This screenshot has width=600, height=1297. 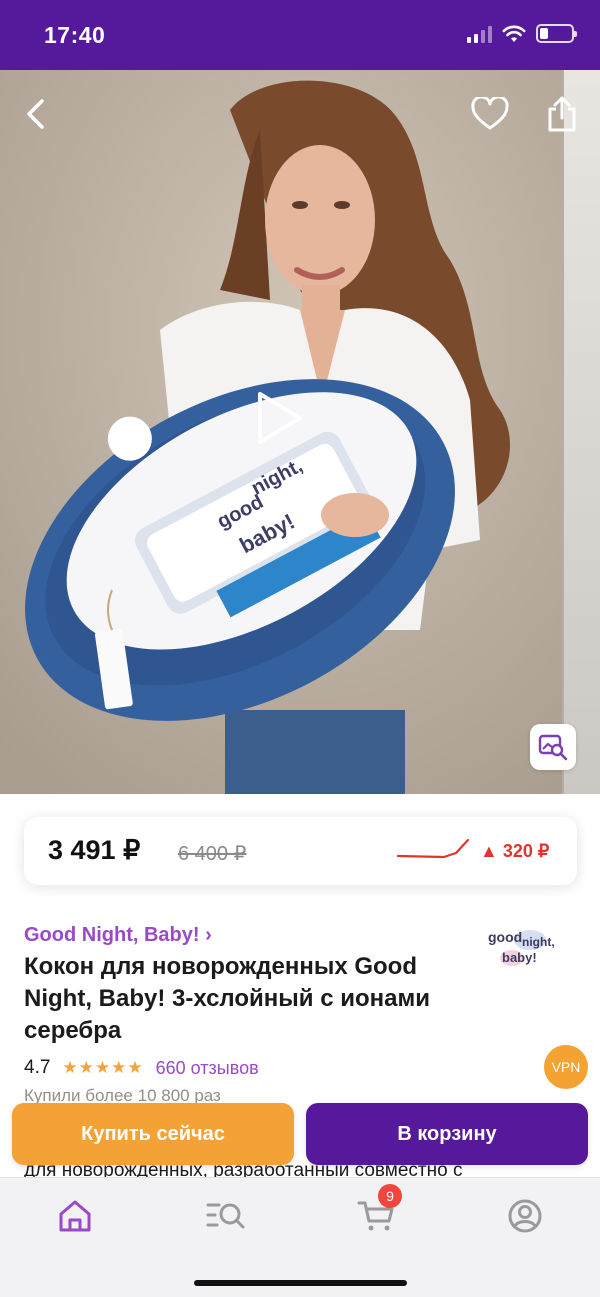 I want to click on home-icon, so click(x=75, y=1216).